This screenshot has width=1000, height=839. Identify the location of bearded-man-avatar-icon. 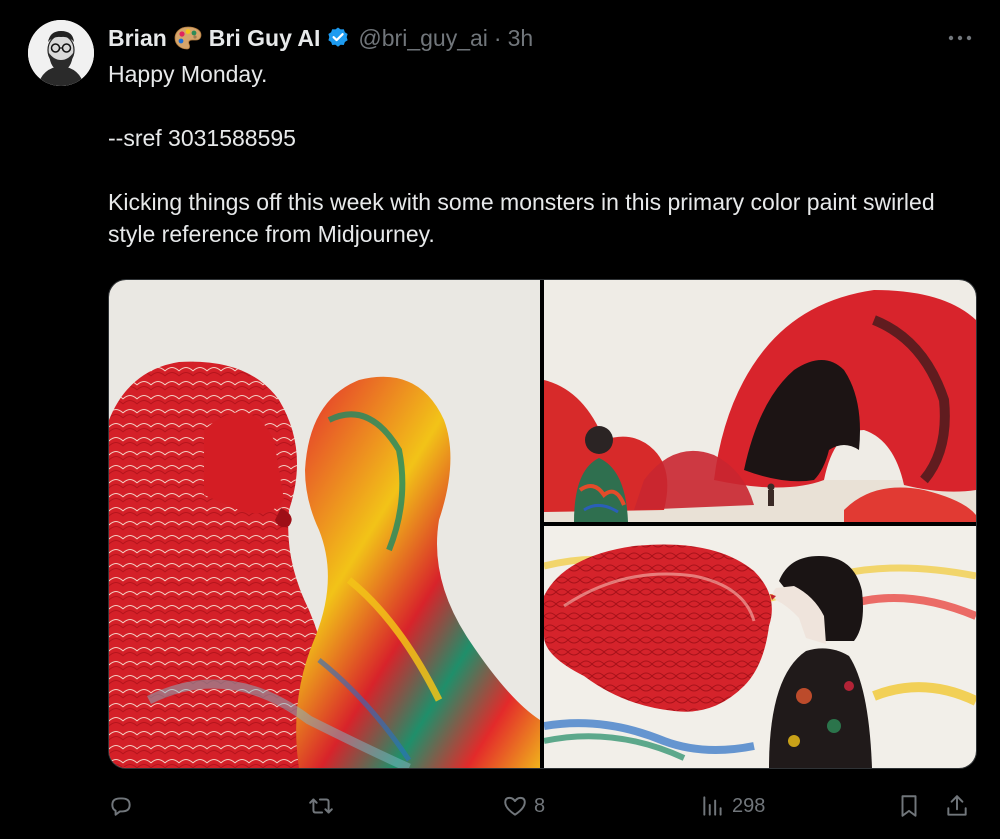
(61, 53).